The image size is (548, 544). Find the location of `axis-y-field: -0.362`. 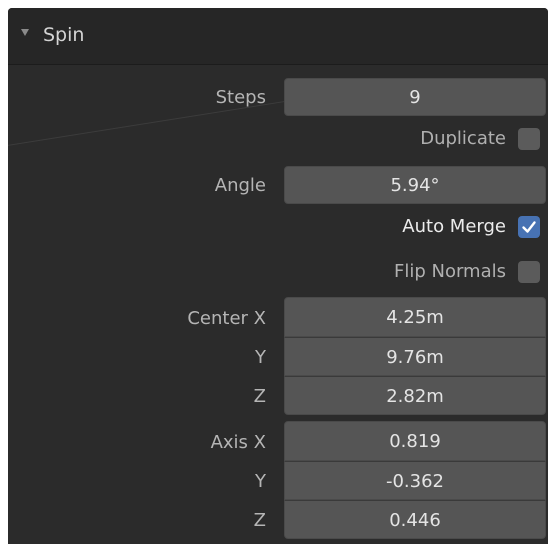

axis-y-field: -0.362 is located at coordinates (415, 480).